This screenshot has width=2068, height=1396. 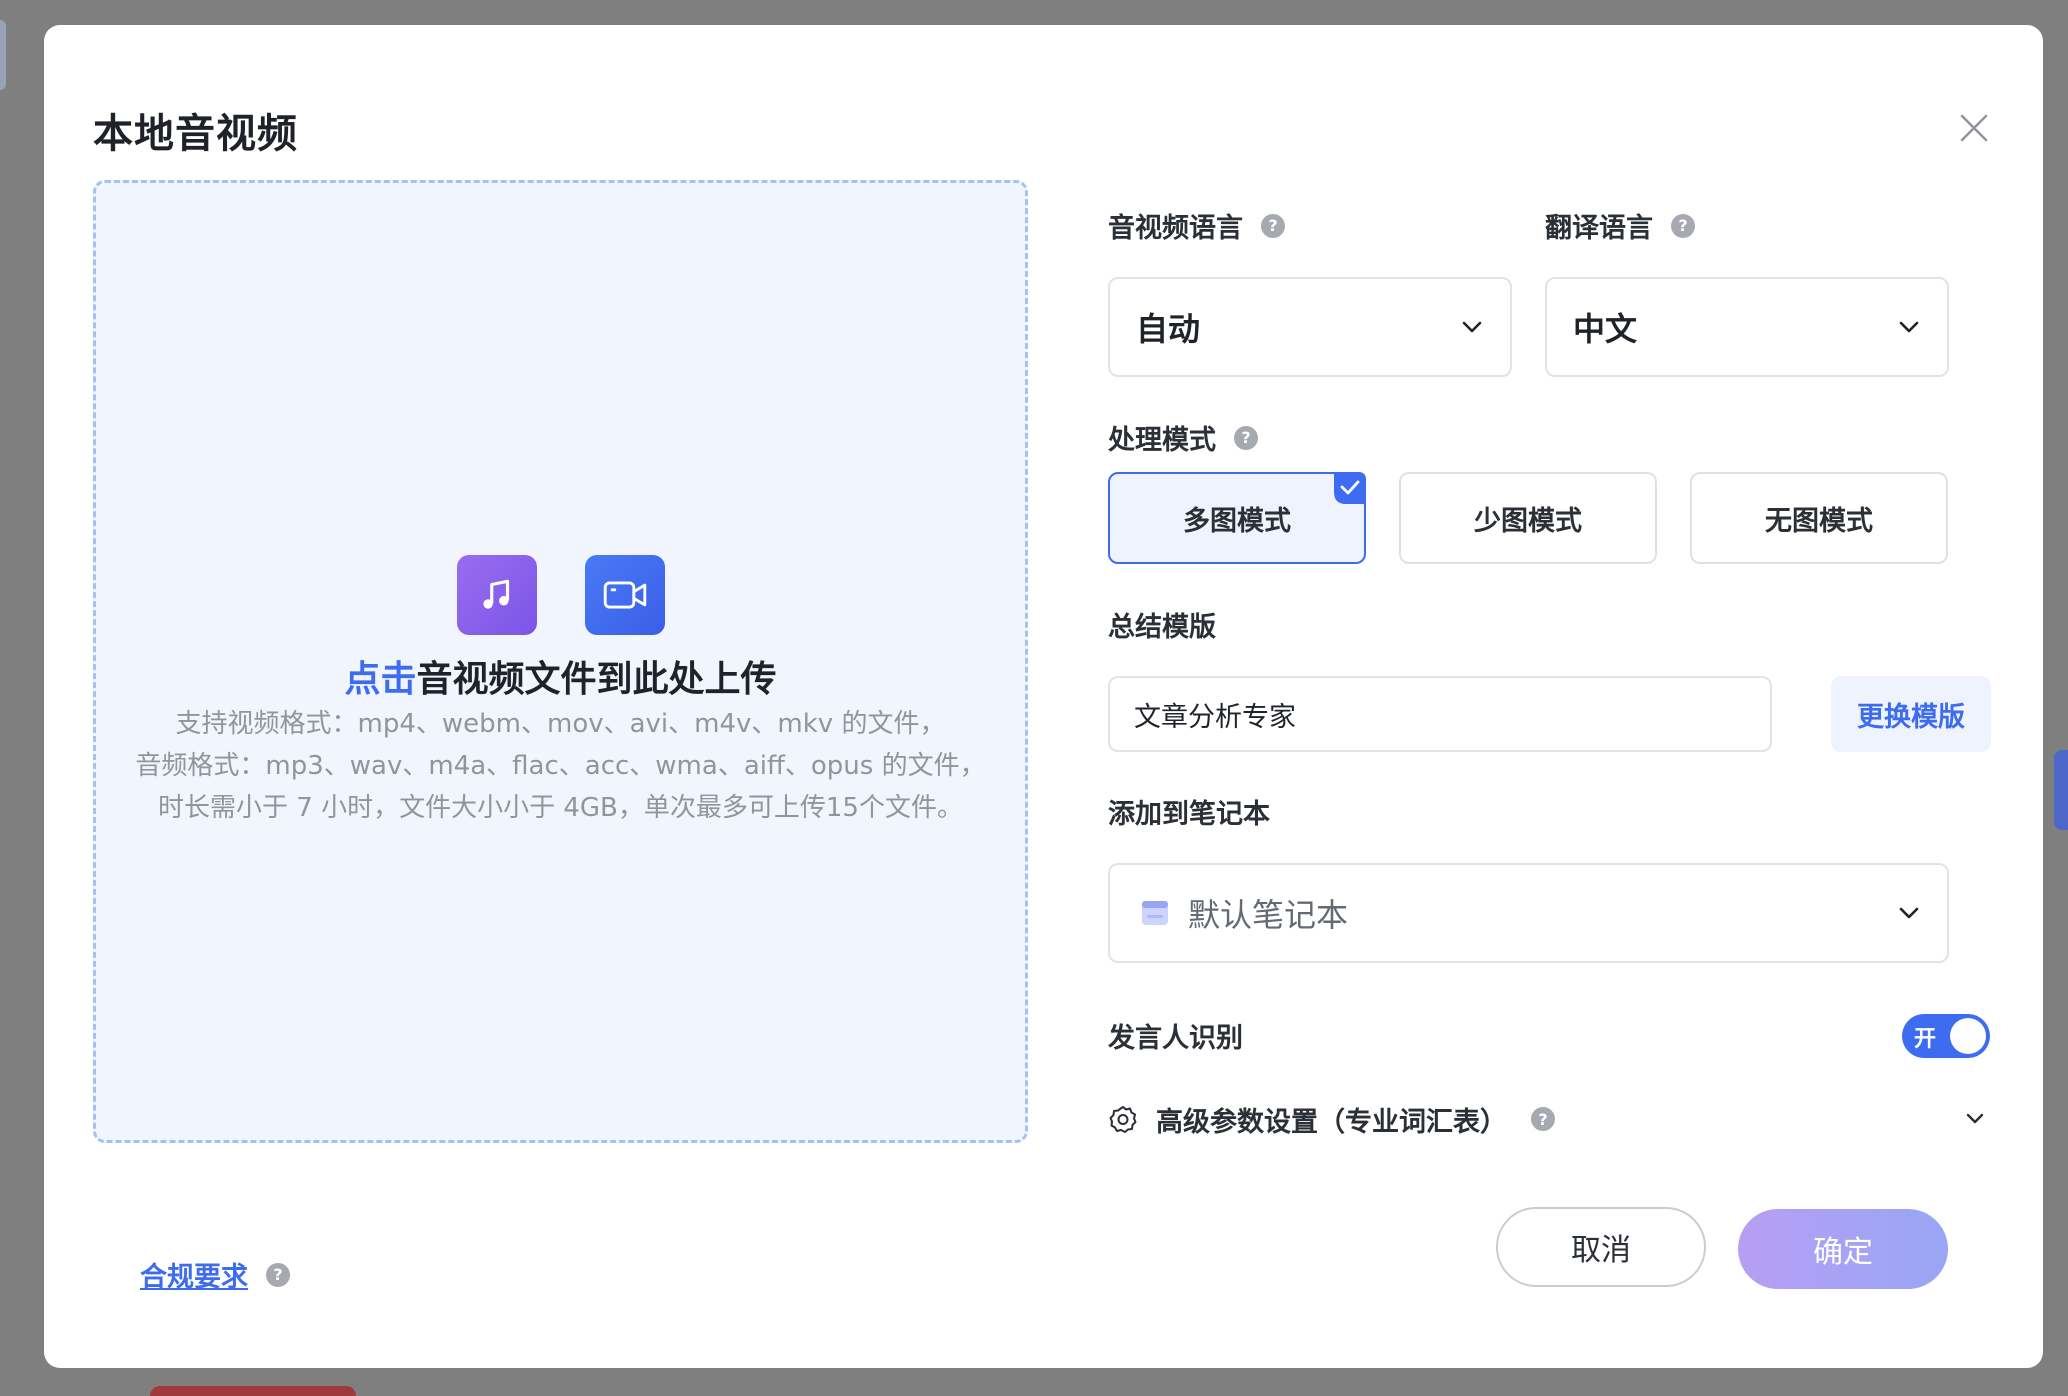 What do you see at coordinates (1911, 714) in the screenshot?
I see `change-template-button: 更换模版` at bounding box center [1911, 714].